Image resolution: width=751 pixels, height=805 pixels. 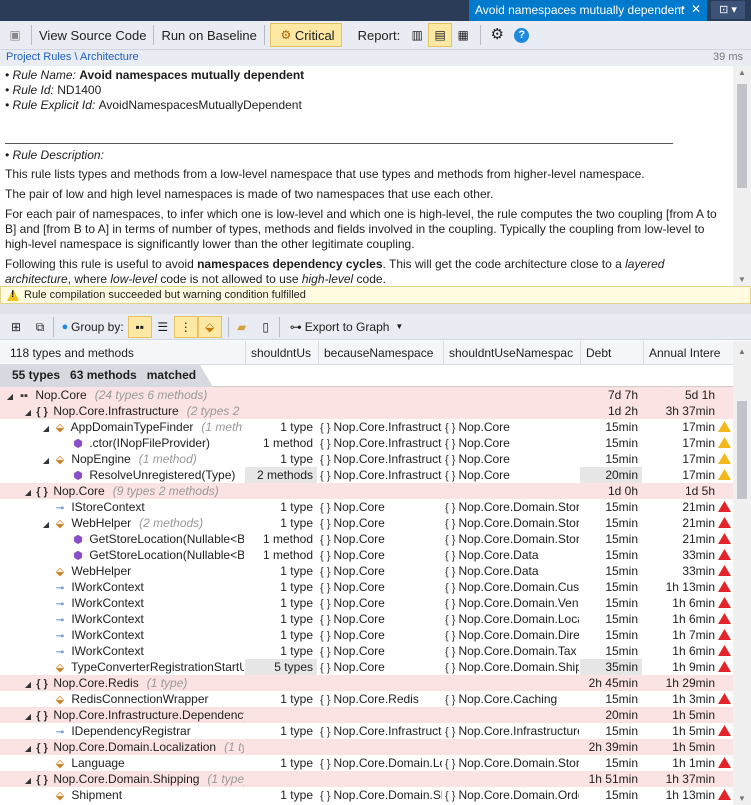 I want to click on group-by-member-button: ⬙, so click(x=209, y=326).